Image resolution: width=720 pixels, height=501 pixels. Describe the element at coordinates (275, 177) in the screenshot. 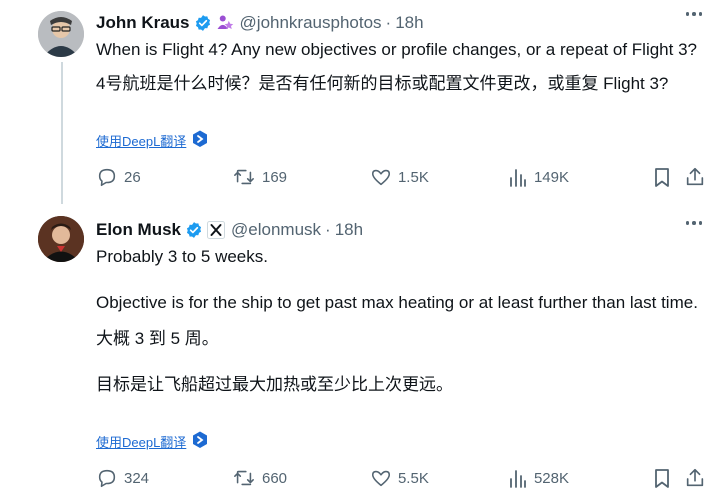

I see `retweet-count: 169` at that location.